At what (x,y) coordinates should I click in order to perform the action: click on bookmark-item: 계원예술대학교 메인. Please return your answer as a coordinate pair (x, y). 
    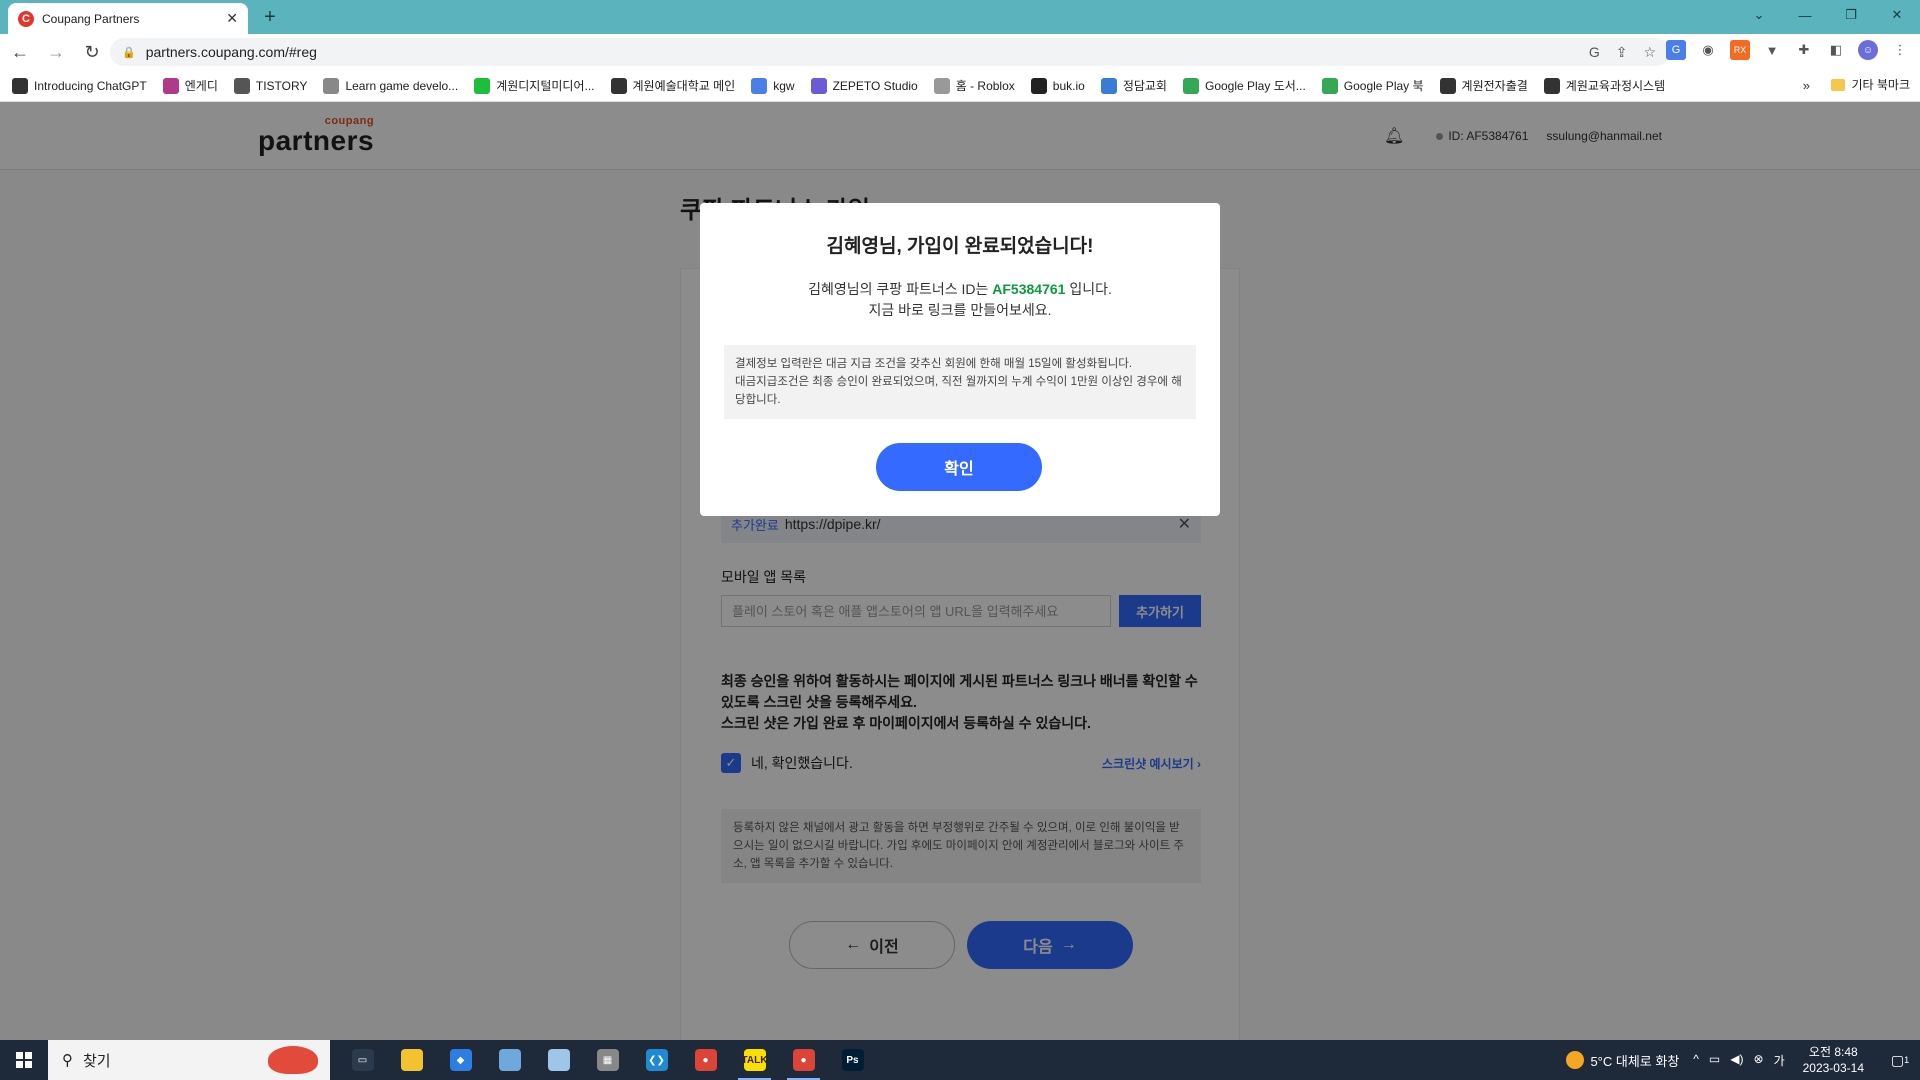
    Looking at the image, I should click on (673, 85).